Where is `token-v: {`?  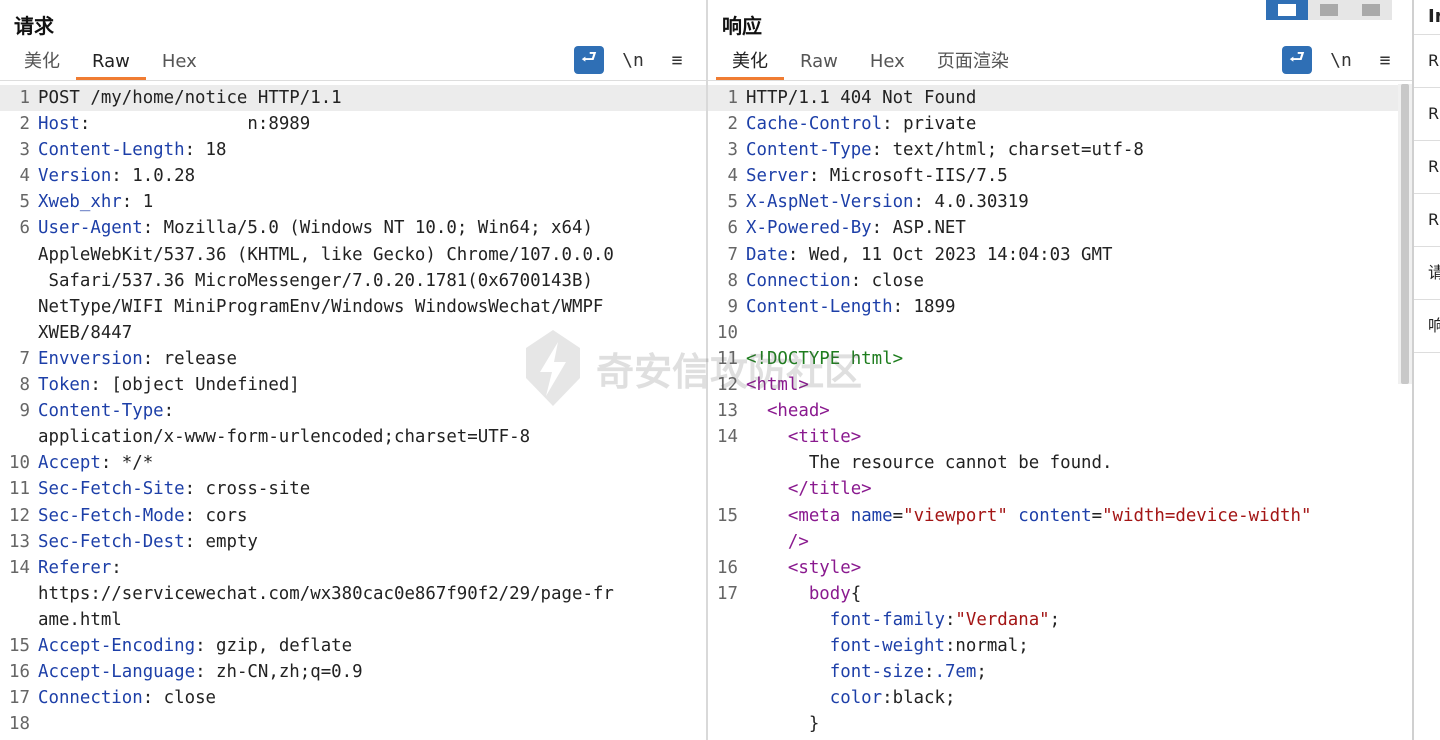 token-v: { is located at coordinates (856, 593).